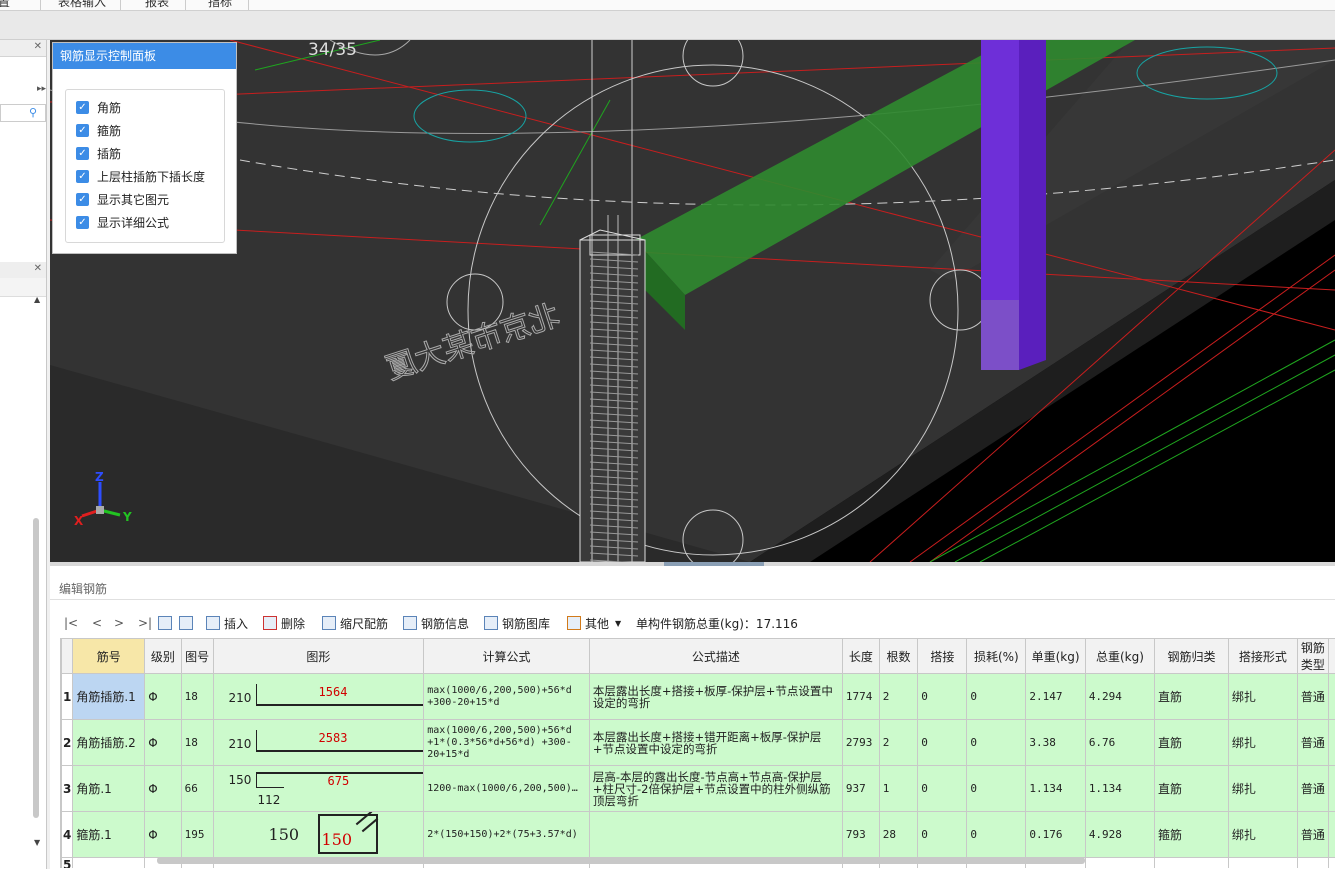 The image size is (1335, 869). I want to click on unit-weight-cell: 1.134, so click(1055, 788).